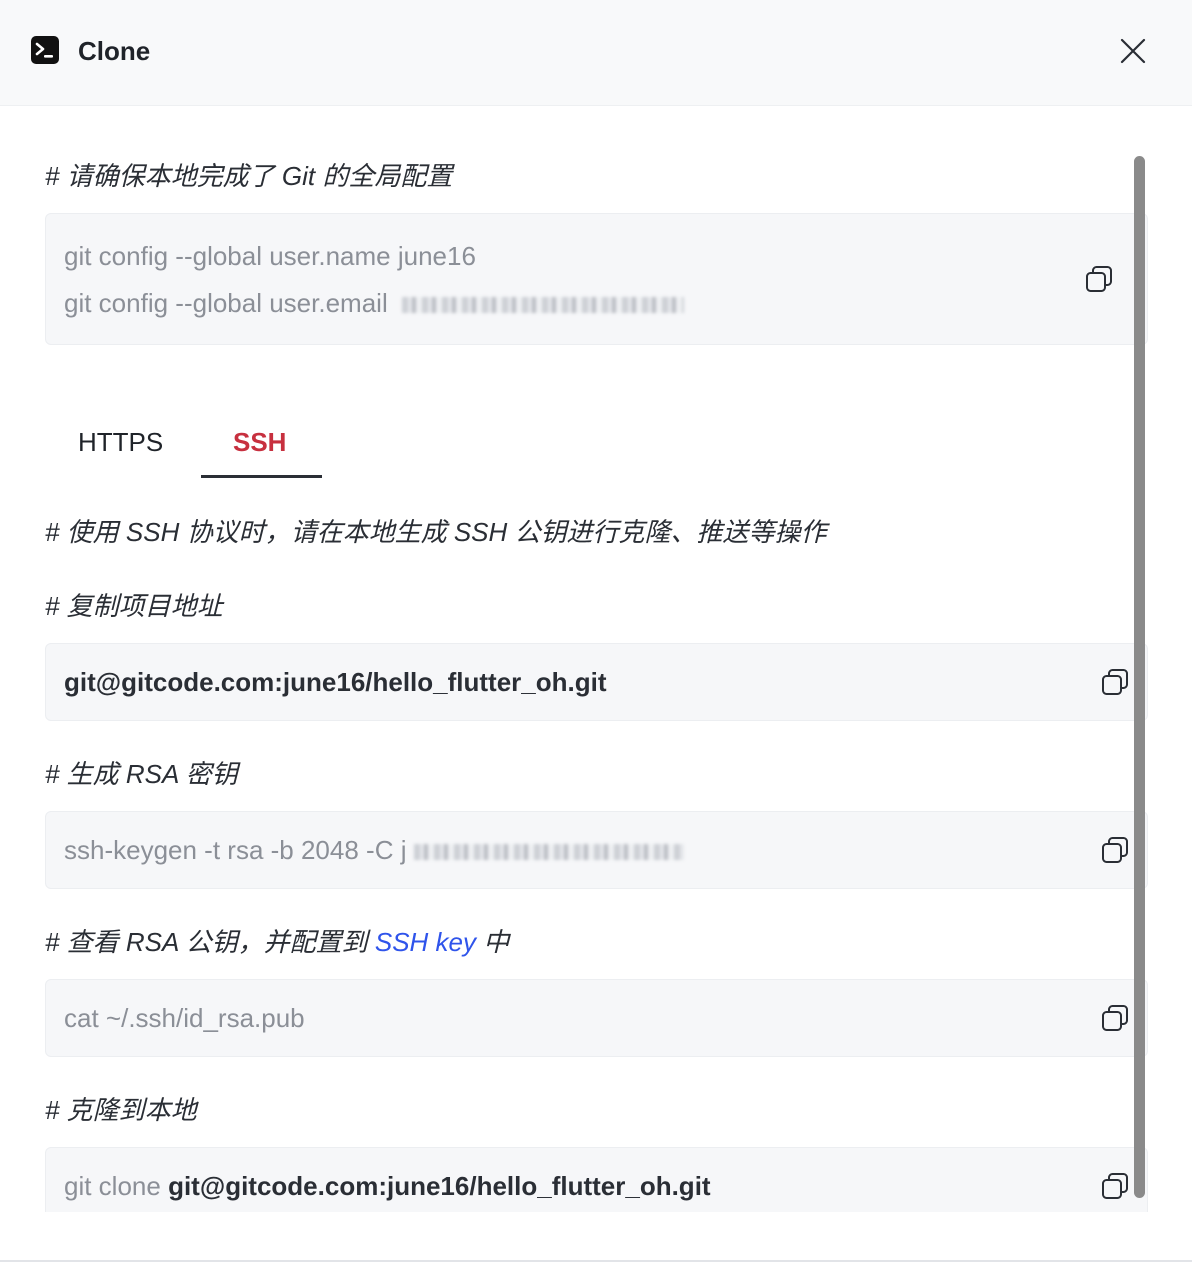 This screenshot has width=1192, height=1262. Describe the element at coordinates (259, 442) in the screenshot. I see `tab-ssh: SSH` at that location.